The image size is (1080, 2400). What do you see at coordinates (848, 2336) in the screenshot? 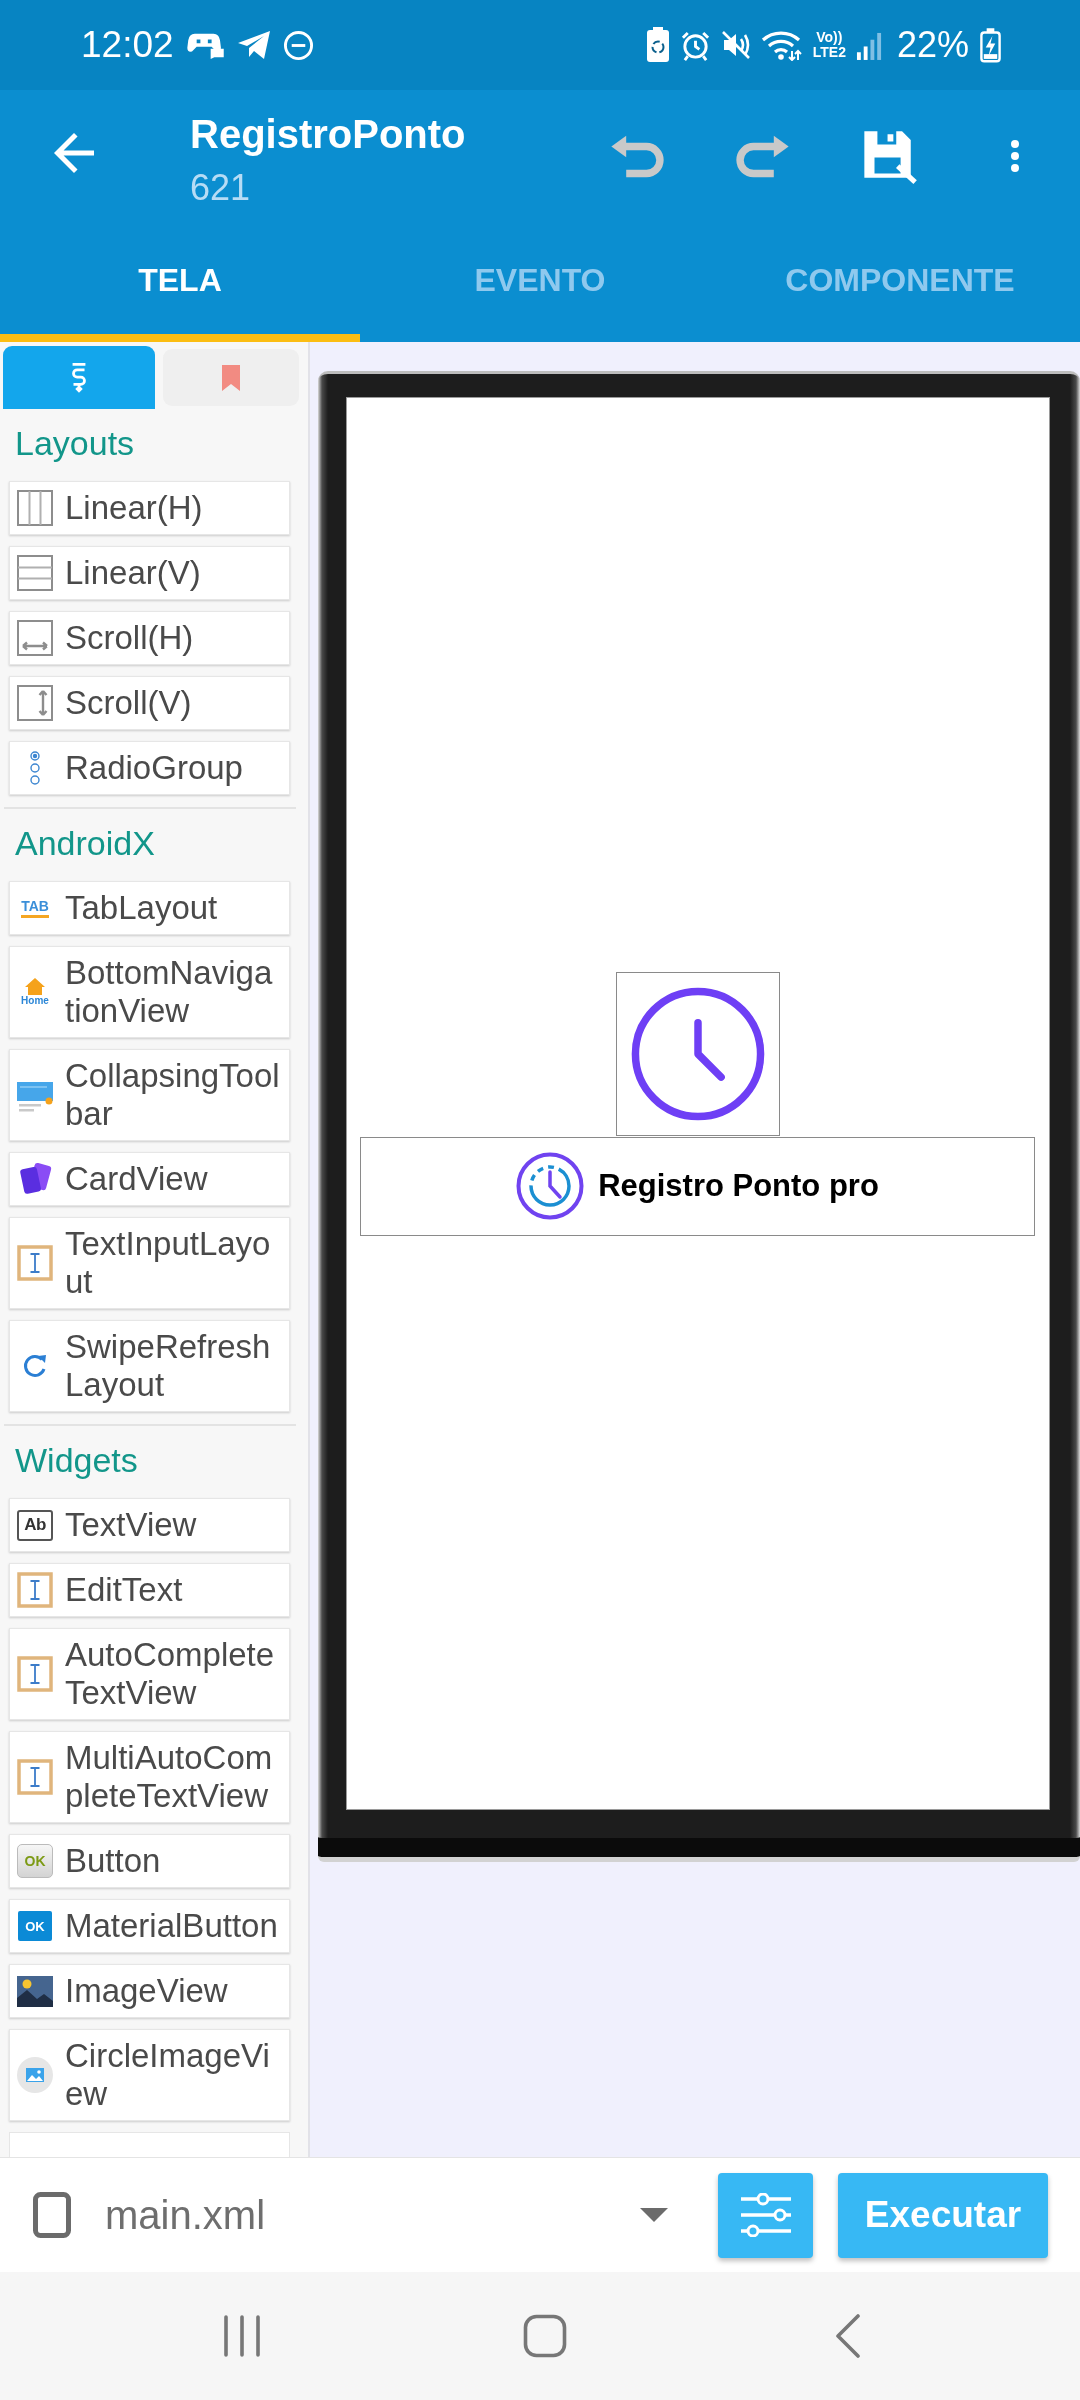
I see `back-icon` at bounding box center [848, 2336].